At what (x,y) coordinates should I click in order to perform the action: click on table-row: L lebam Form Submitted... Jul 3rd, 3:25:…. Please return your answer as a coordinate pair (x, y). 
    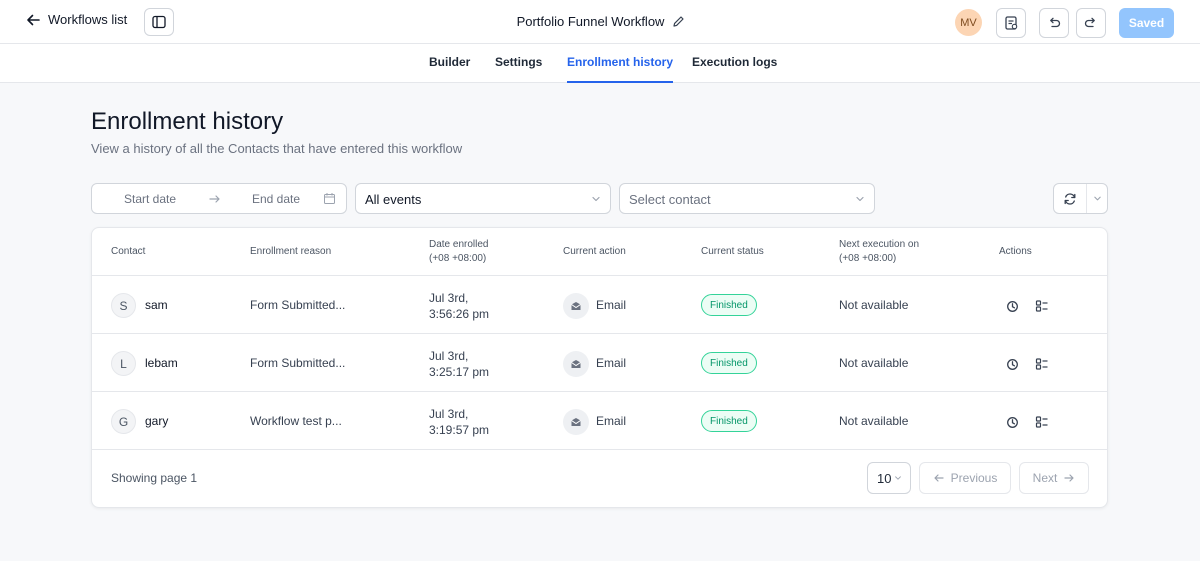
    Looking at the image, I should click on (599, 363).